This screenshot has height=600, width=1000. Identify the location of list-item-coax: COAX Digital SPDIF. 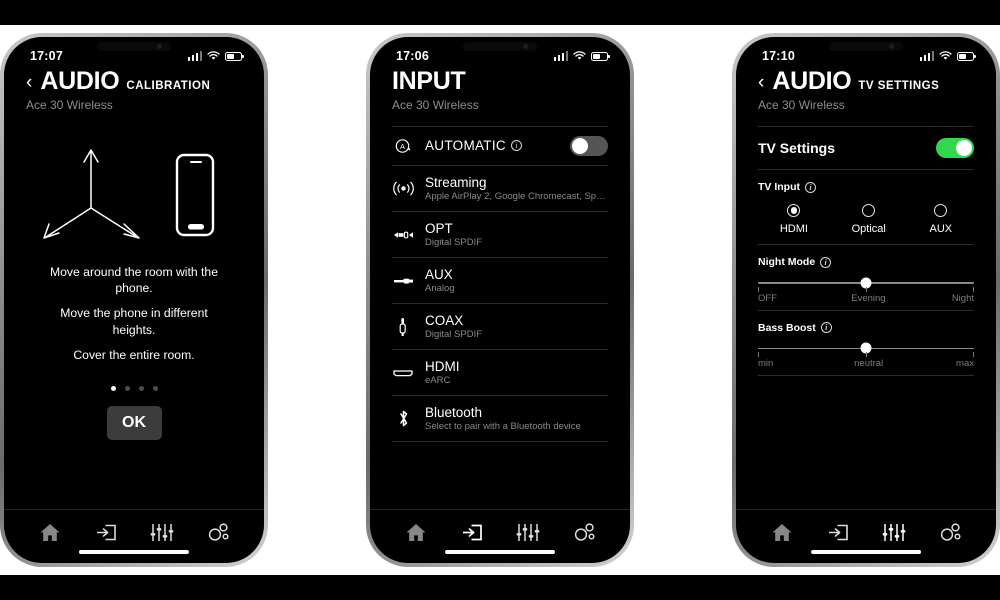
(500, 326).